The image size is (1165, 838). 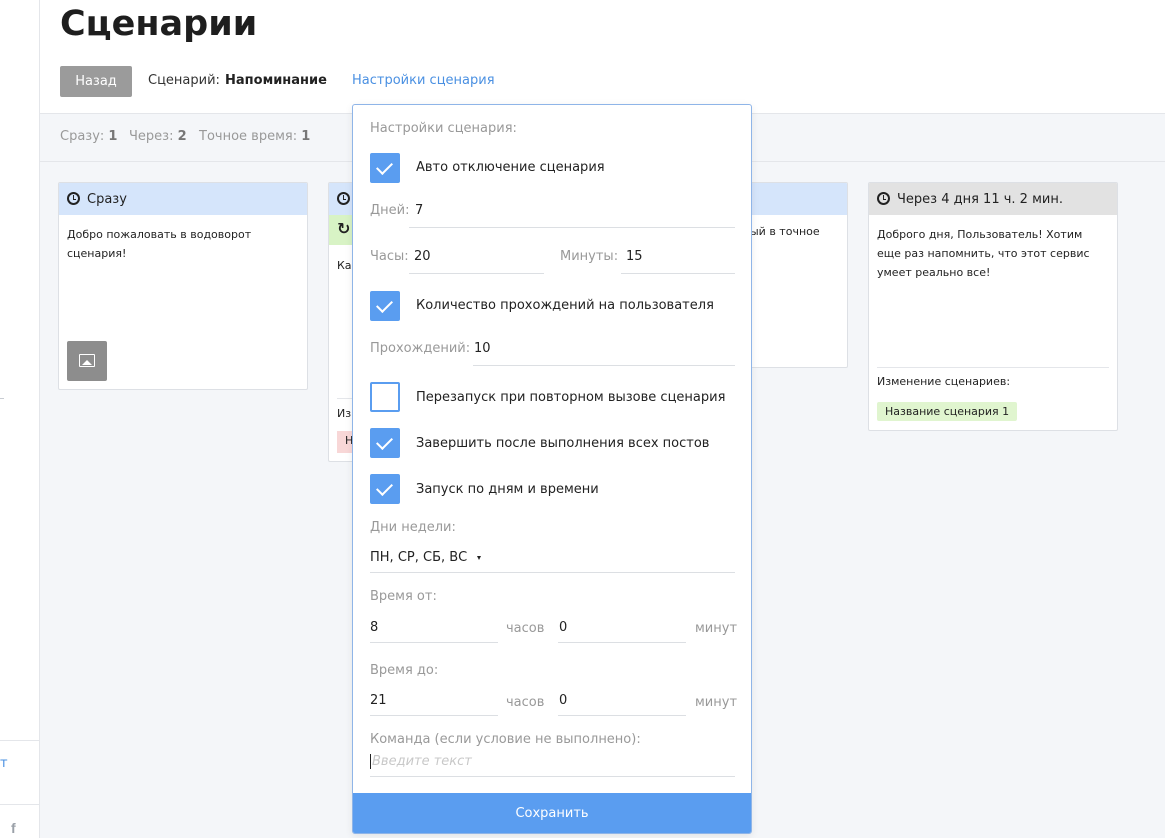 I want to click on changes-label: Изменение сценариев:, so click(x=944, y=381).